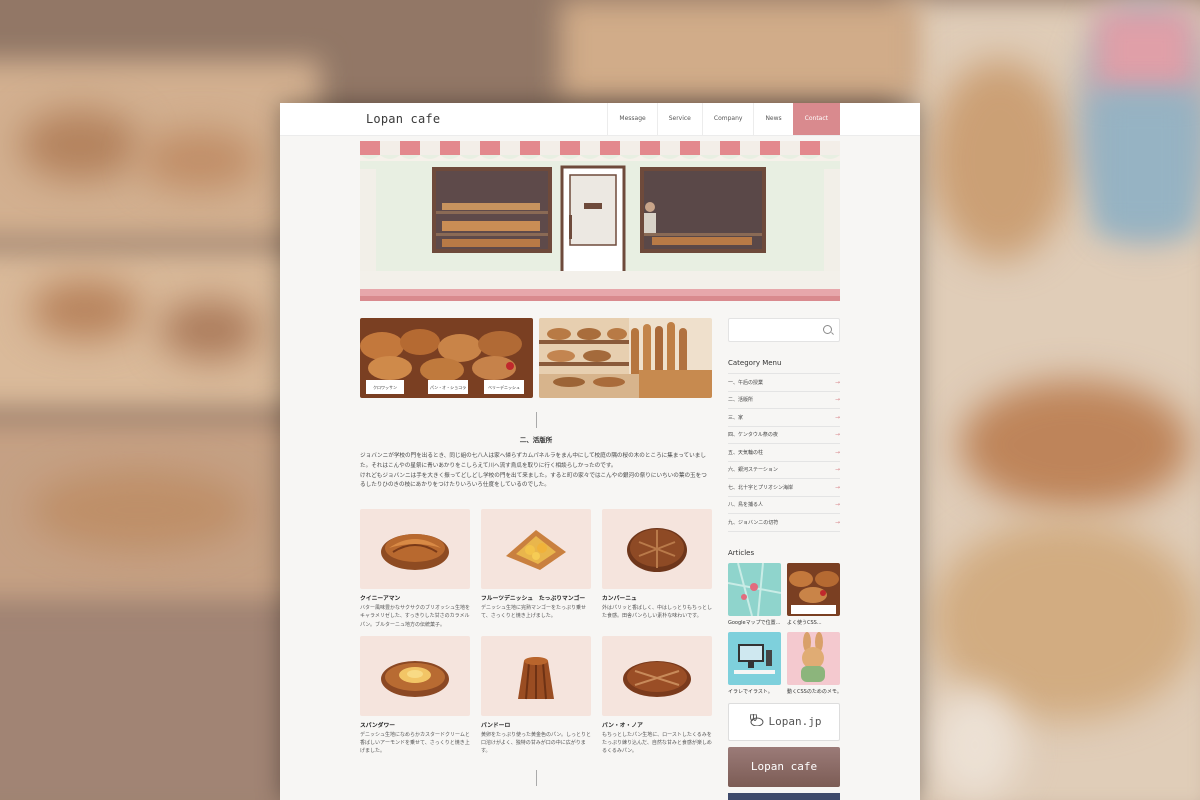  I want to click on category-item: 七、北十字とプリオシン海岸 →, so click(784, 488).